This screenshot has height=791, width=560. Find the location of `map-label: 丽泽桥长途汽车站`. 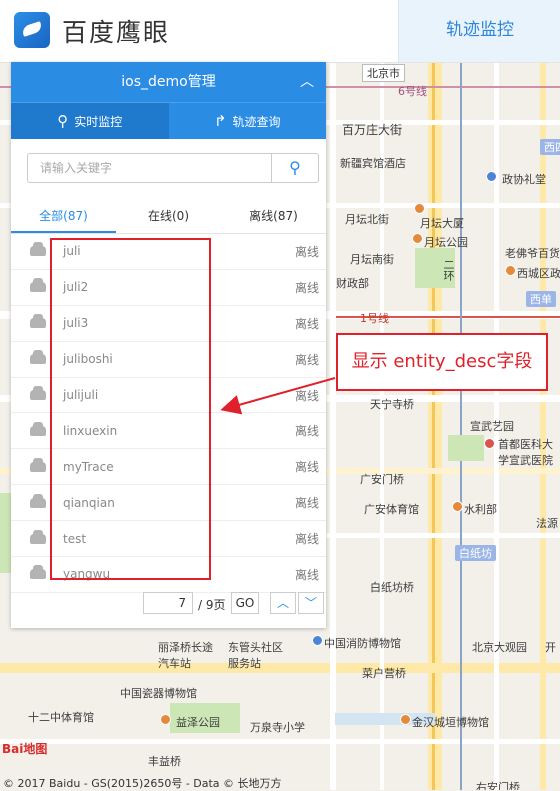

map-label: 丽泽桥长途汽车站 is located at coordinates (185, 655).